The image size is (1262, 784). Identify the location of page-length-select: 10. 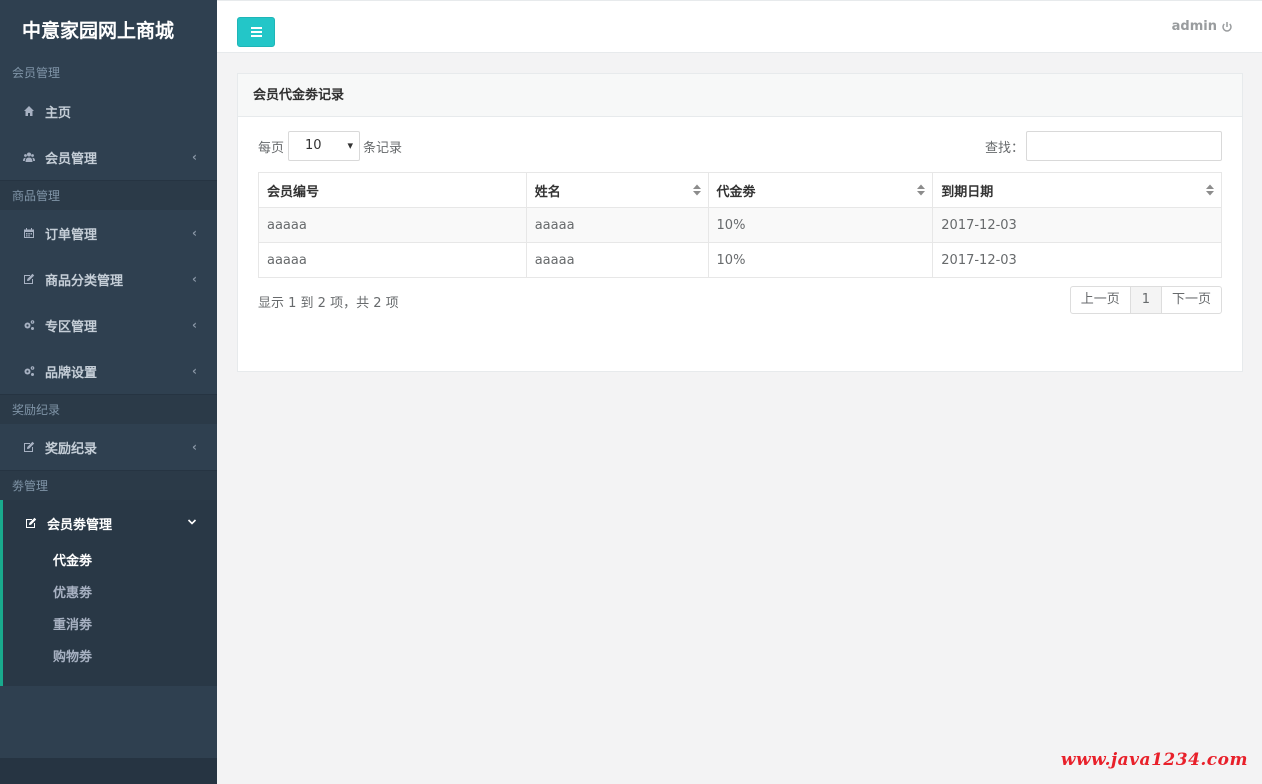
(324, 146).